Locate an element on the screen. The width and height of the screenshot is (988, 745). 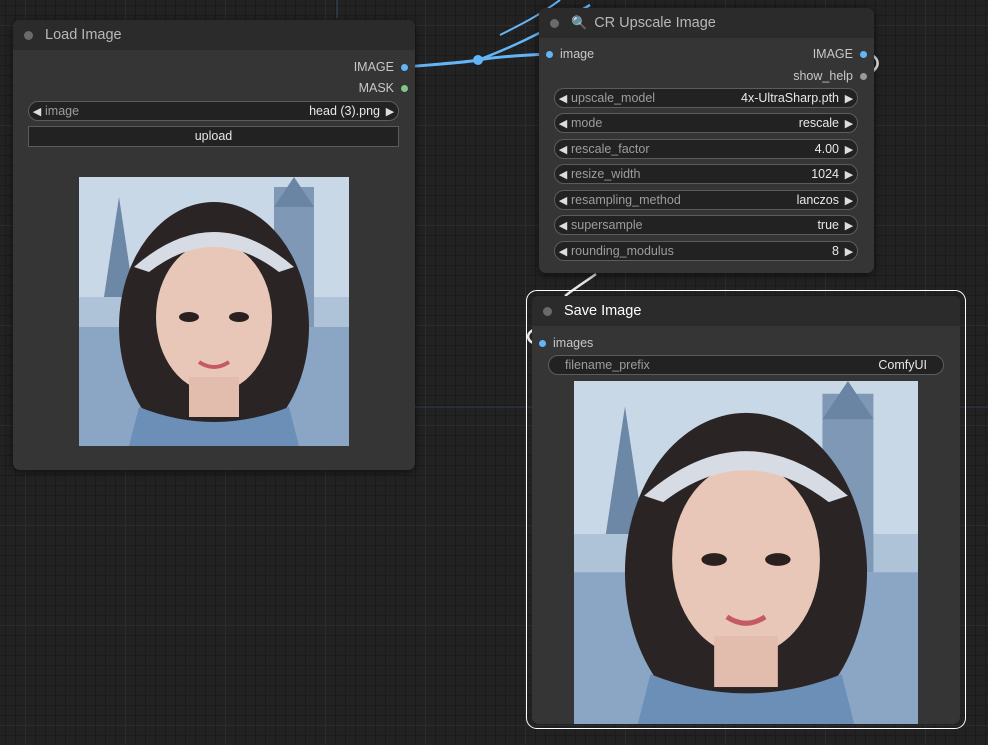
output-dot-show-help-icon is located at coordinates (863, 76).